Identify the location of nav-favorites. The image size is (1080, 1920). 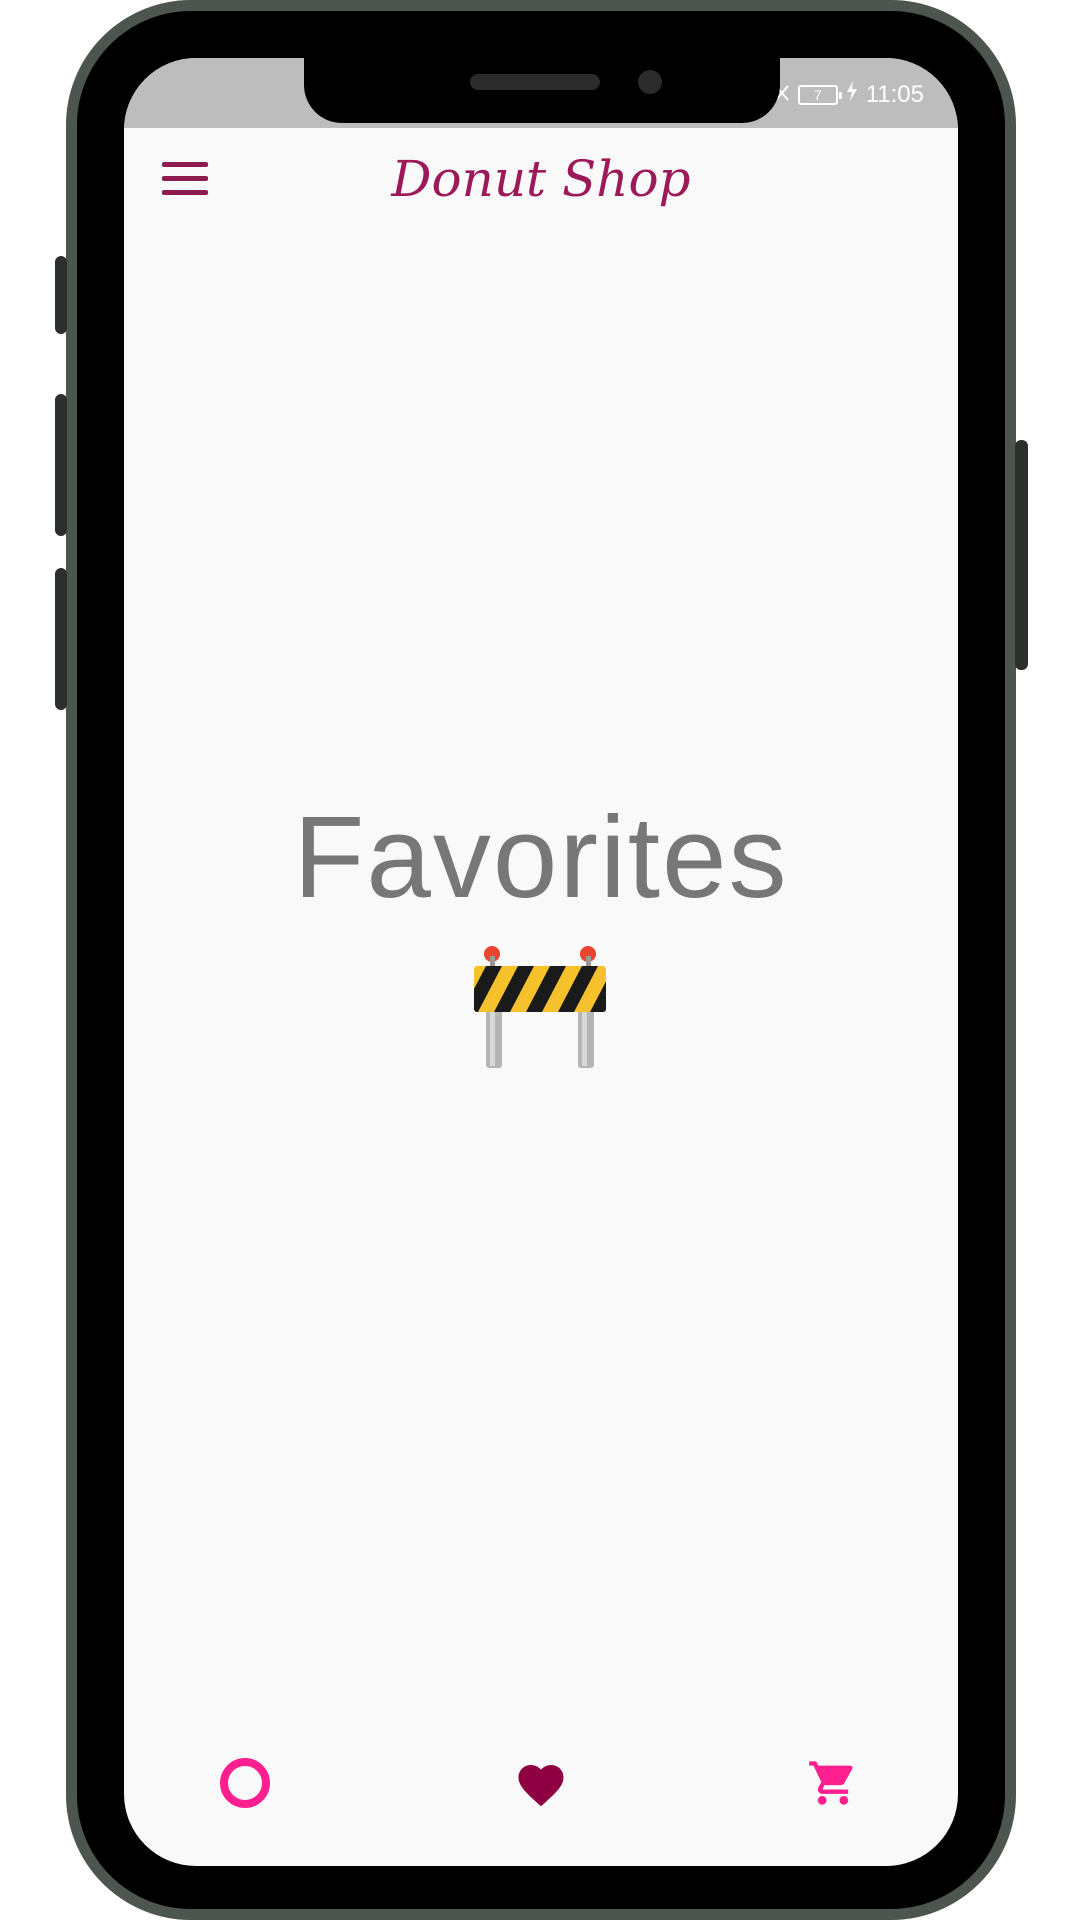
(541, 1783).